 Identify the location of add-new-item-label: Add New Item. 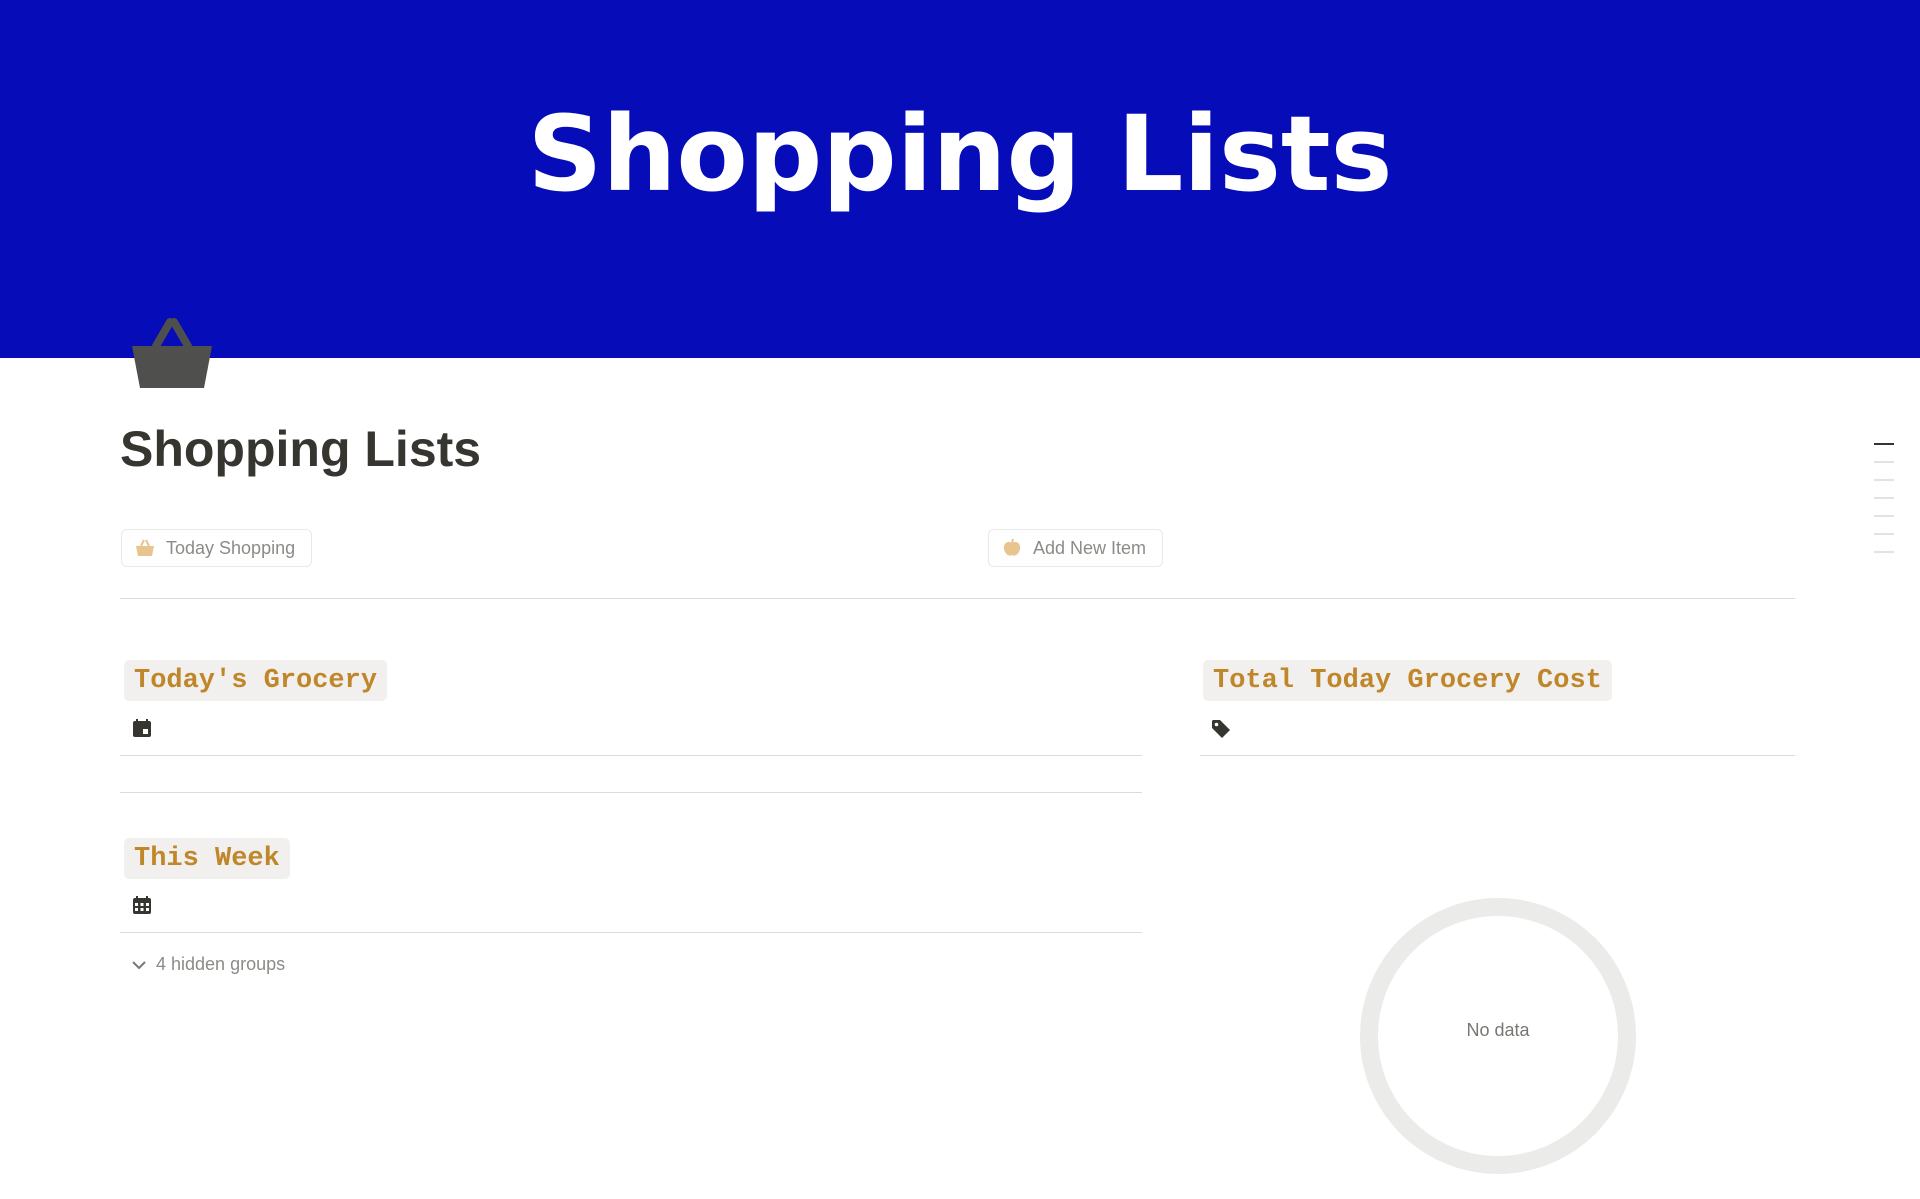
(1090, 547).